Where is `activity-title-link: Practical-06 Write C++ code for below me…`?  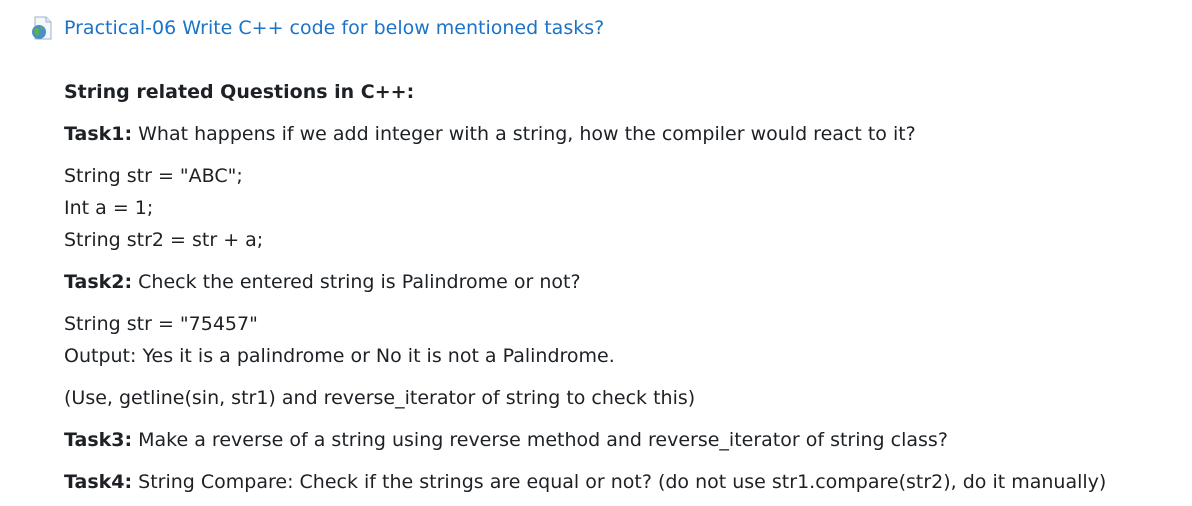
activity-title-link: Practical-06 Write C++ code for below me… is located at coordinates (334, 28).